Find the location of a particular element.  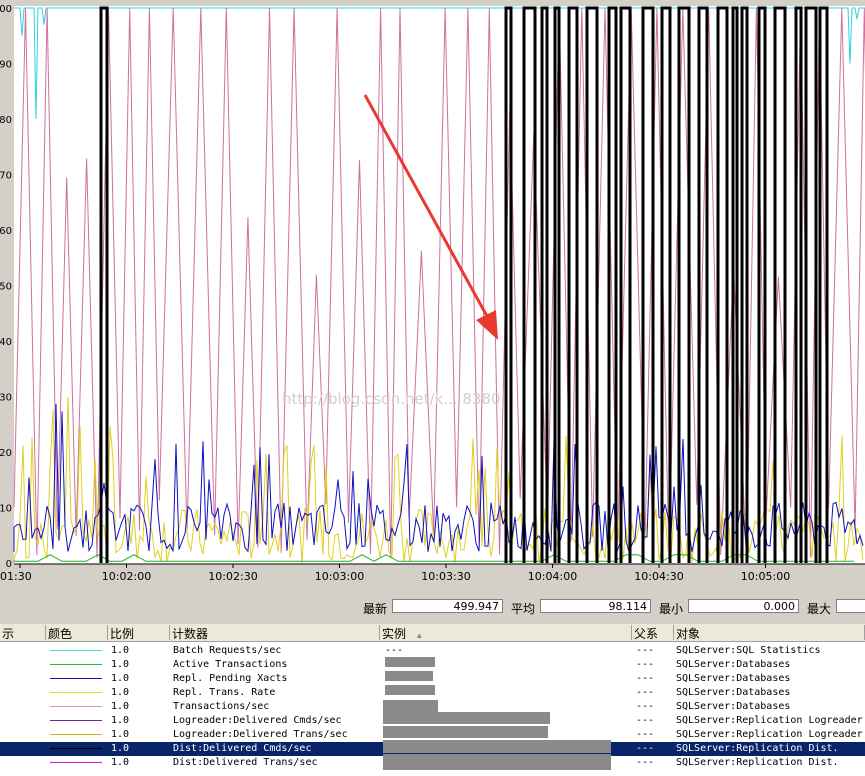

x-tick-label: 10:02:00 is located at coordinates (126, 576).